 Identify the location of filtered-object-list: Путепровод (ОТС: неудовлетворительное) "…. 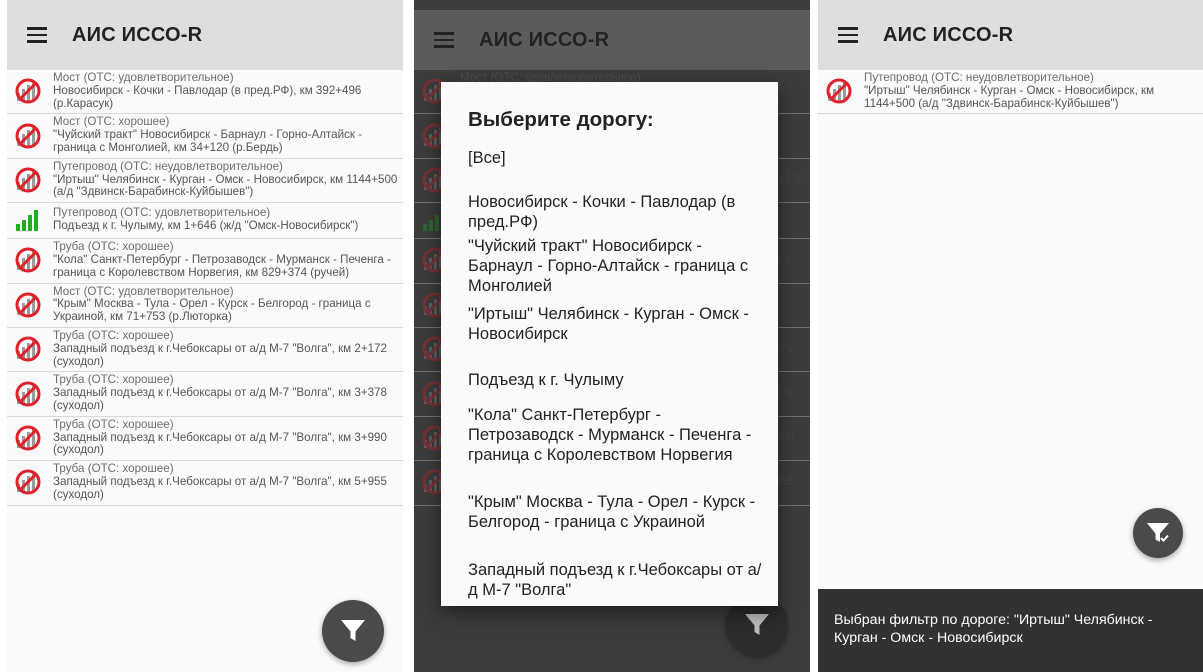
(1010, 92).